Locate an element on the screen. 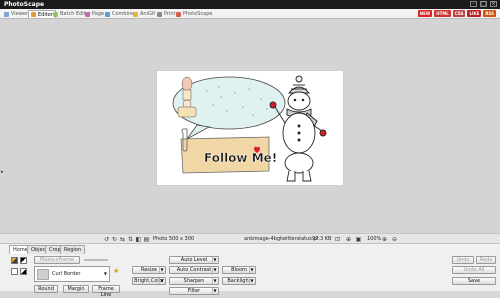  file-size: 97.3 KB is located at coordinates (322, 239).